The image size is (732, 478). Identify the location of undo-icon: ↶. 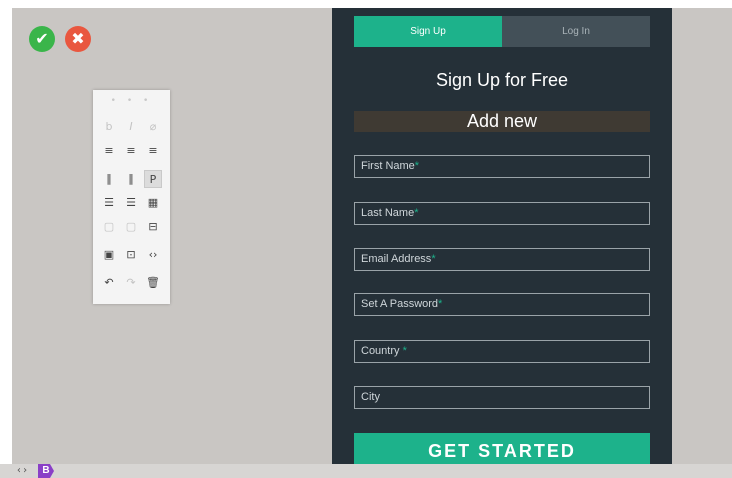
(109, 283).